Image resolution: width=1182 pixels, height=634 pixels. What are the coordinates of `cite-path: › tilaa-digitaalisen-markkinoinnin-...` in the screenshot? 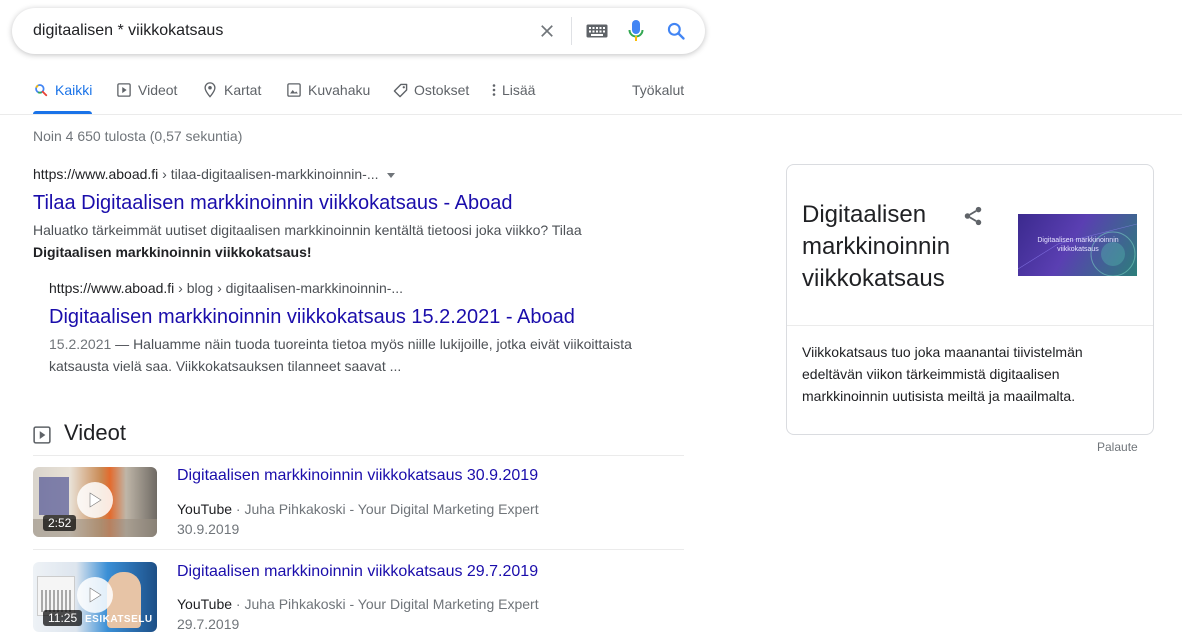 It's located at (268, 174).